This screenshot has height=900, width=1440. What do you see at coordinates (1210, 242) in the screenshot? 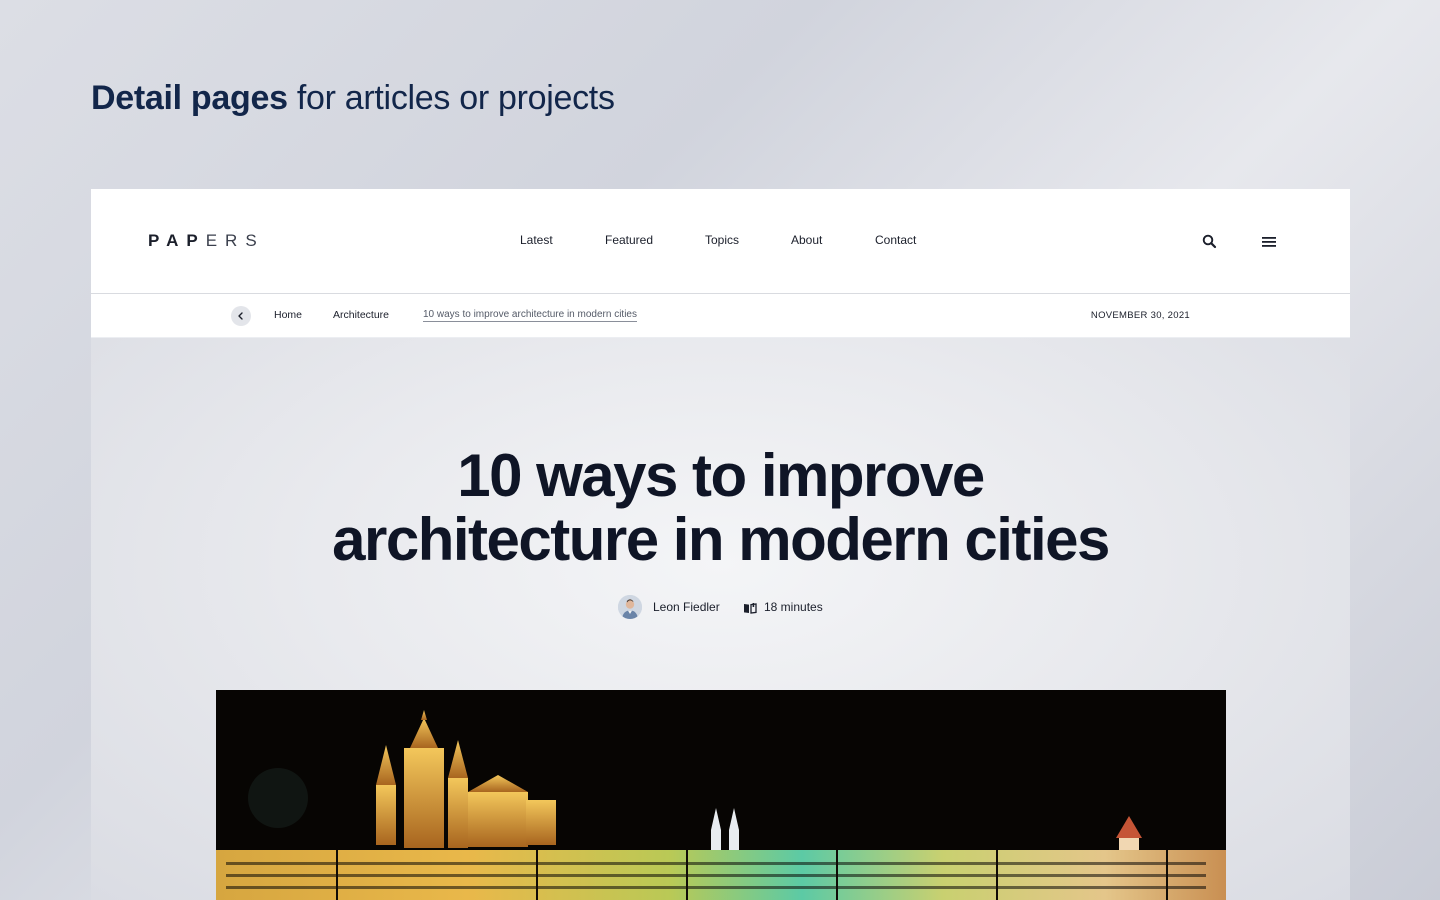
I see `search-icon` at bounding box center [1210, 242].